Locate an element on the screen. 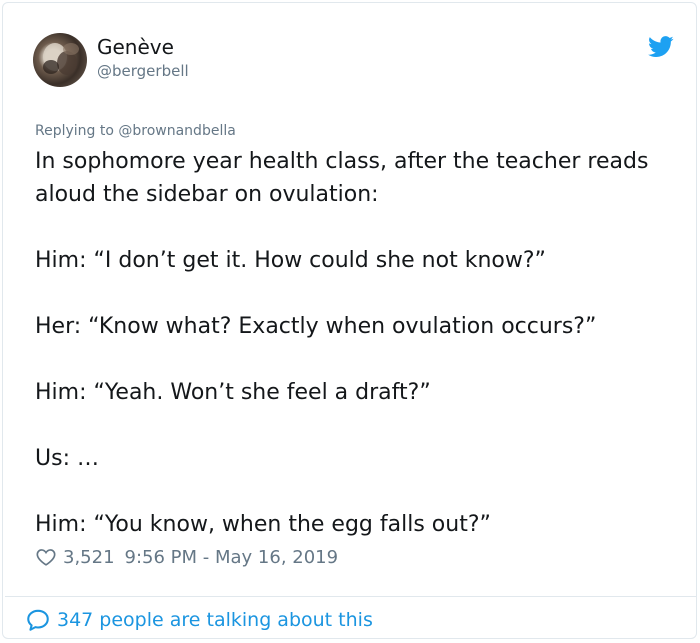  twitter-bird-icon is located at coordinates (661, 47).